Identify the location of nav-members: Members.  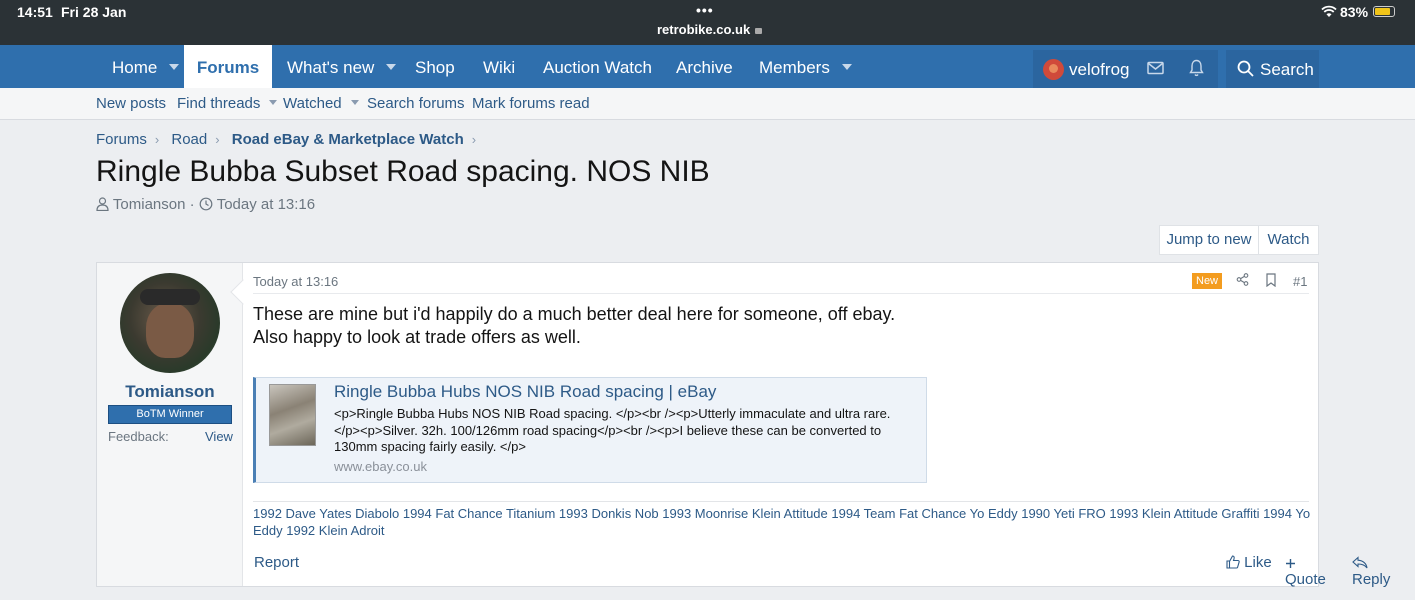
(805, 66).